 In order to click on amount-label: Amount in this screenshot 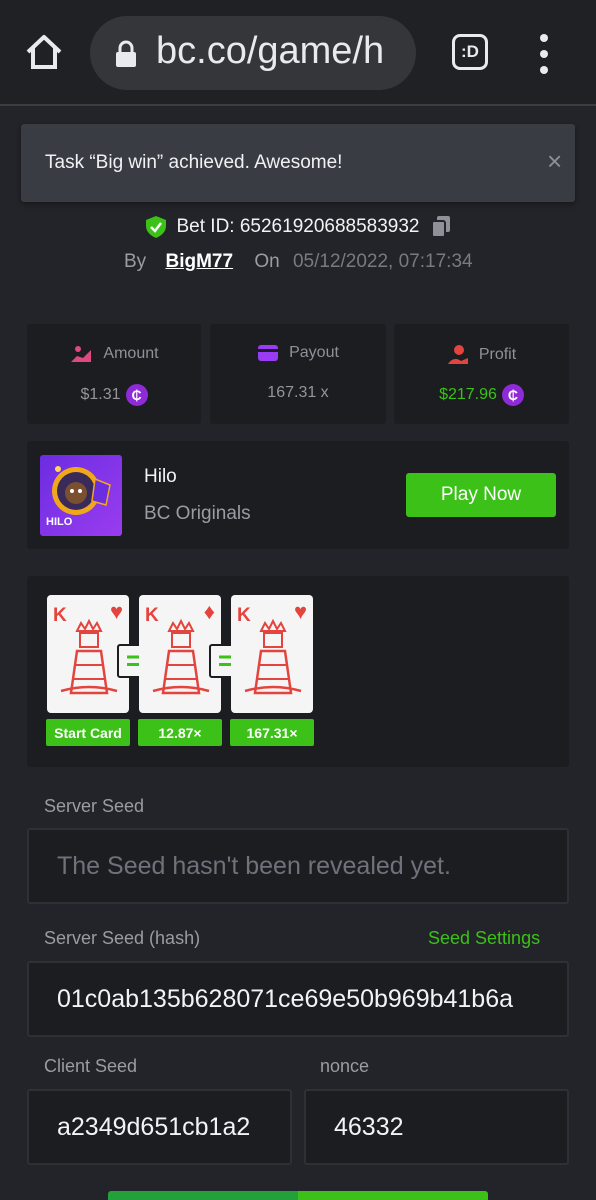, I will do `click(131, 353)`.